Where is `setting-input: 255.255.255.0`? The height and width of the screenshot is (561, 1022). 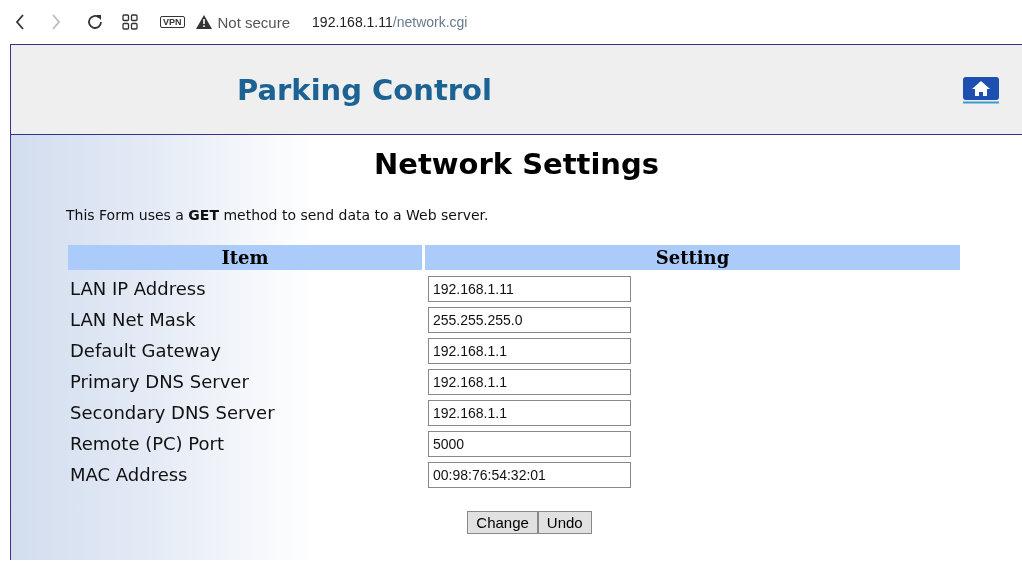 setting-input: 255.255.255.0 is located at coordinates (529, 319).